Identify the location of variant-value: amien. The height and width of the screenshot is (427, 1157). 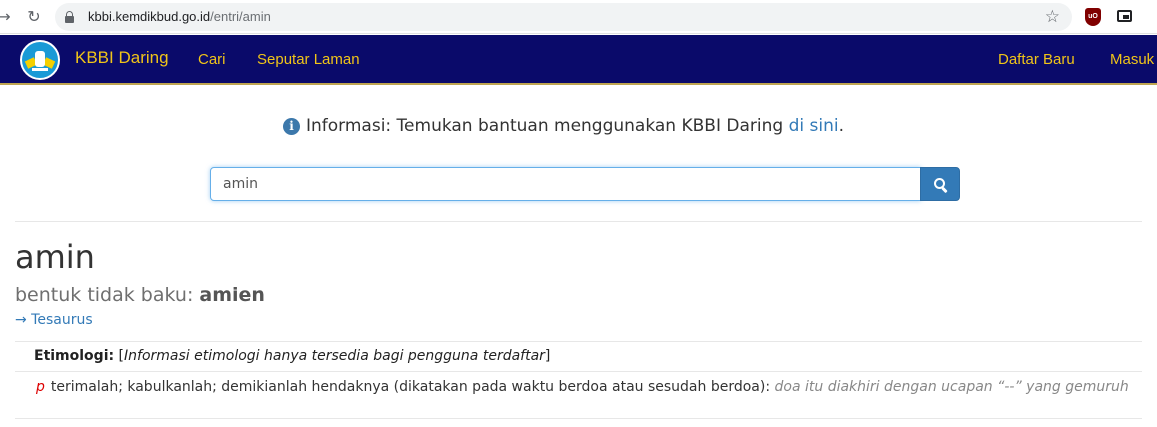
(232, 295).